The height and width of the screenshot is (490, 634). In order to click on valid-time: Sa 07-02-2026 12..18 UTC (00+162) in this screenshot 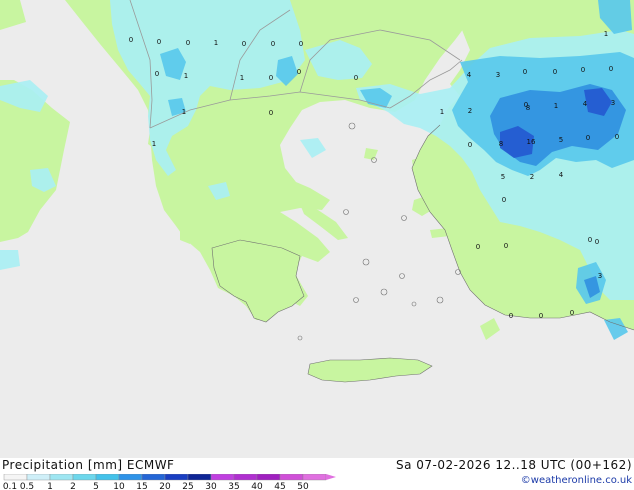, I will do `click(513, 465)`.